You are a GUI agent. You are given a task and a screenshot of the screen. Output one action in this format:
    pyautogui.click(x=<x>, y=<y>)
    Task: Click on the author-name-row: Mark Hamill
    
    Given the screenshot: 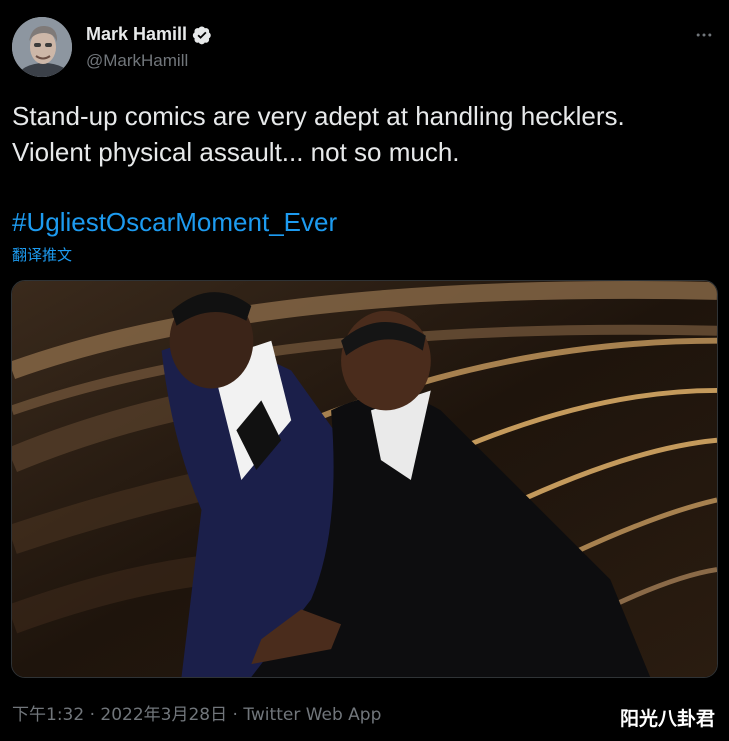 What is the action you would take?
    pyautogui.click(x=149, y=34)
    